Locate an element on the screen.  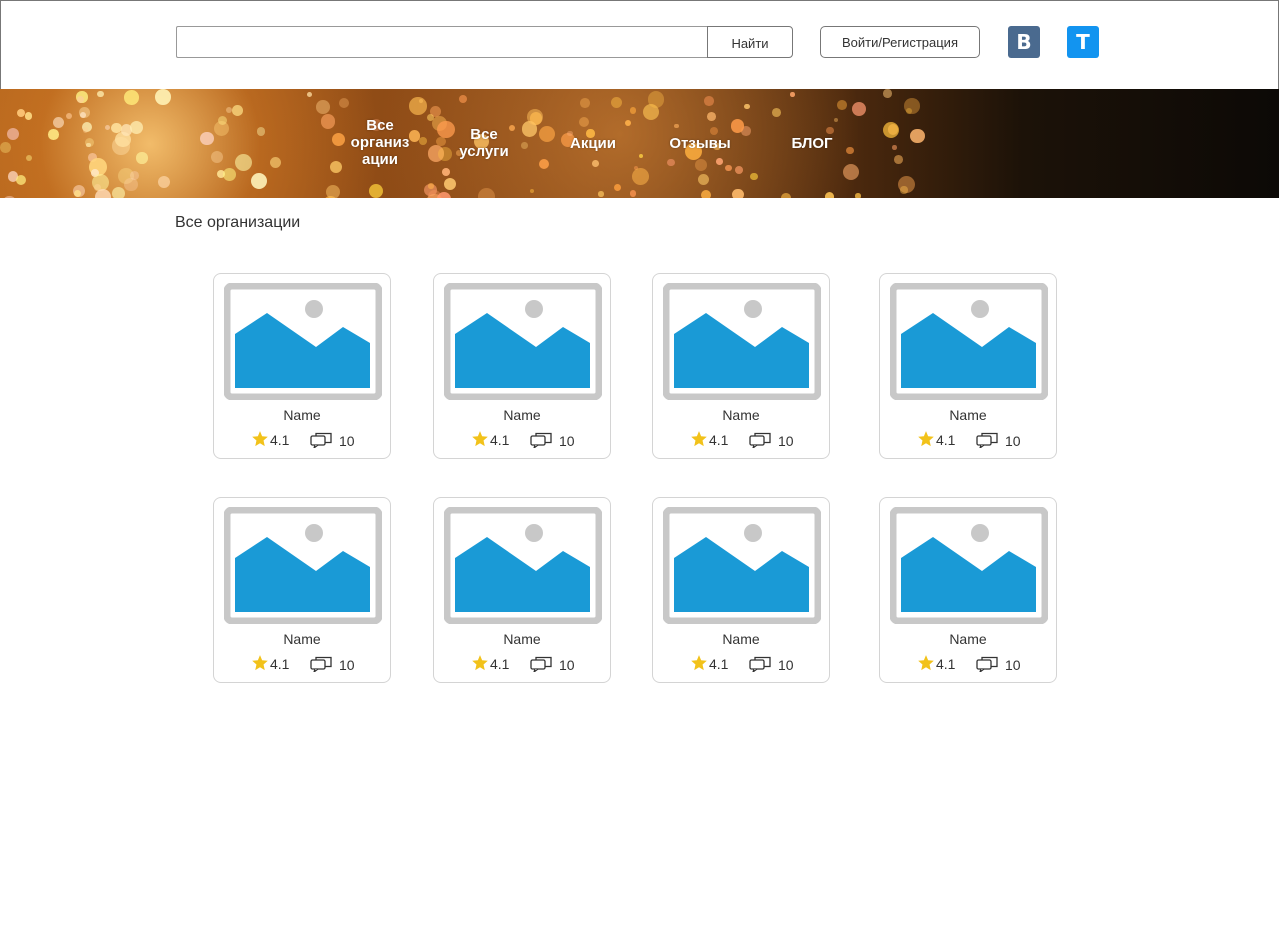
nav-line: БЛОГ is located at coordinates (812, 143).